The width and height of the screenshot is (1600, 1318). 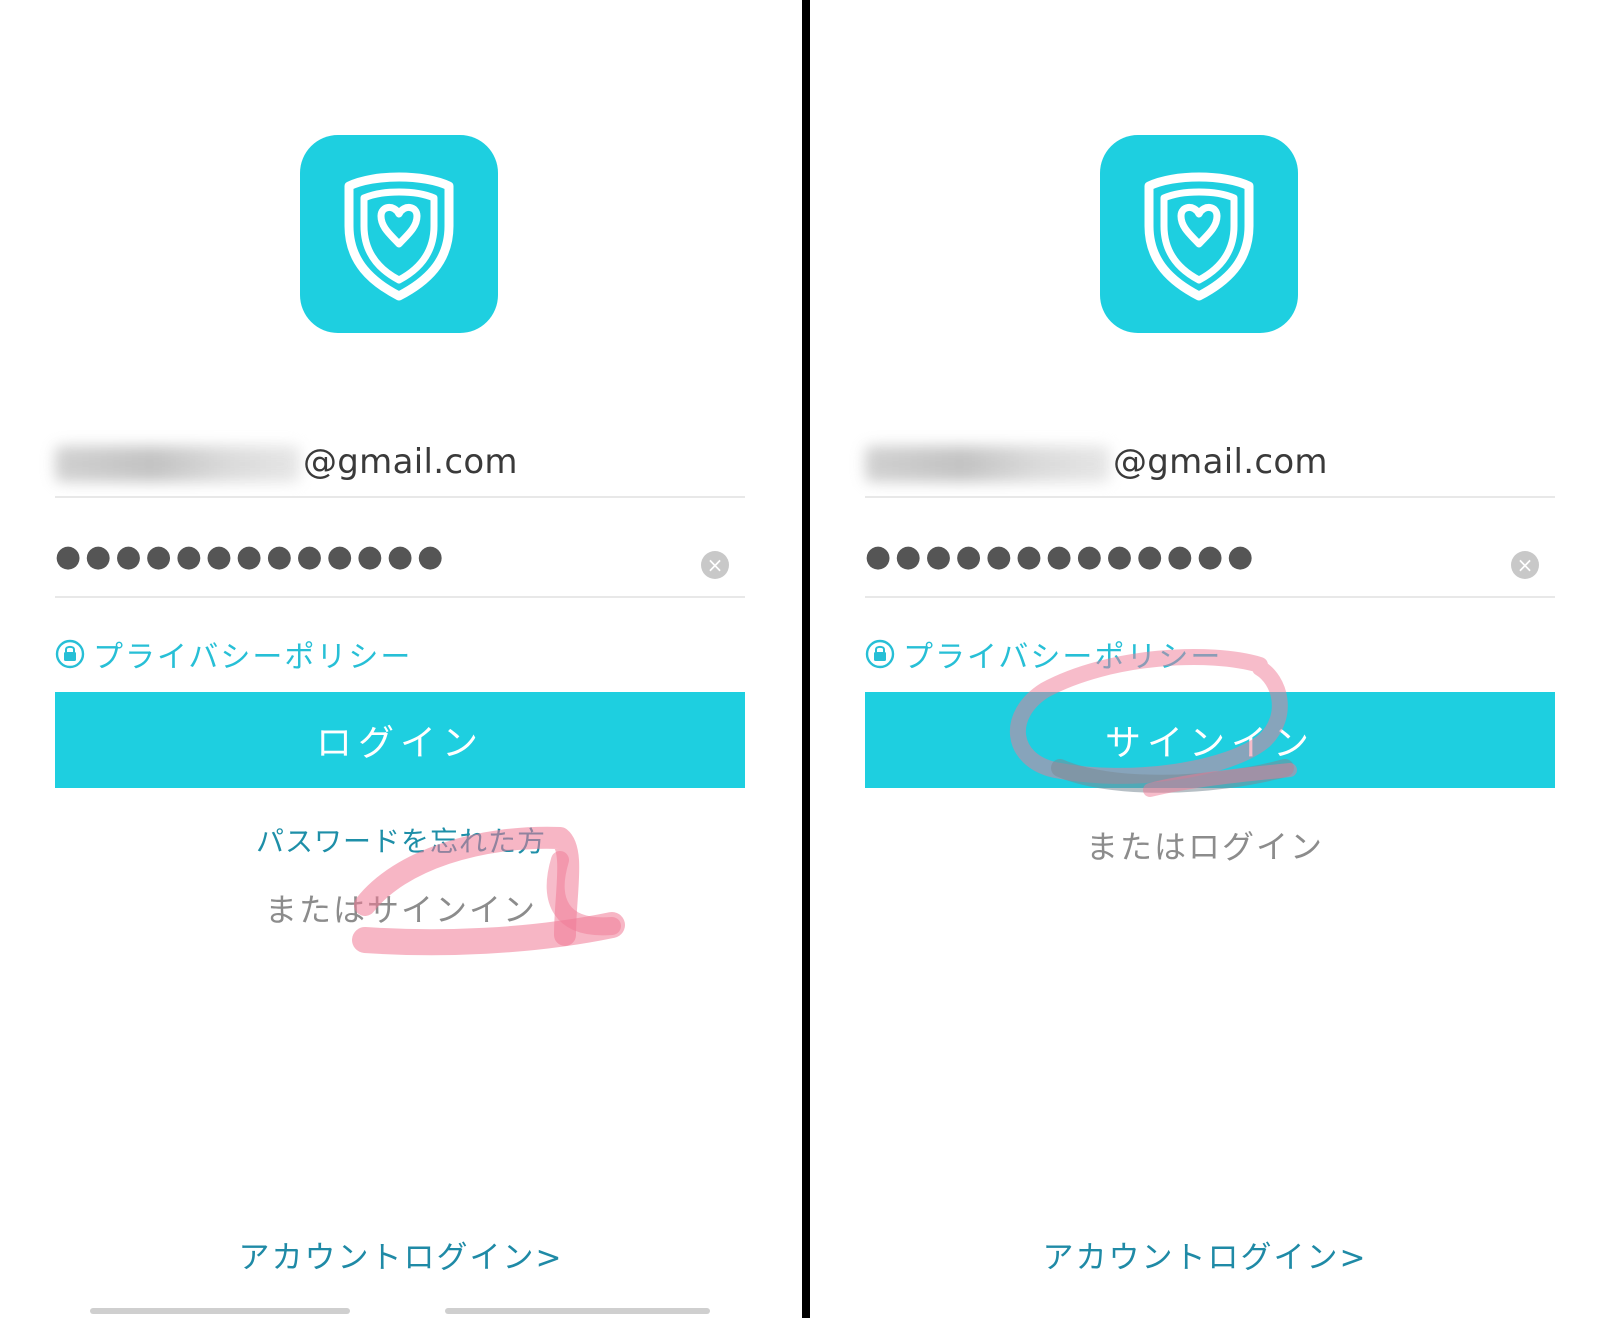 What do you see at coordinates (400, 740) in the screenshot?
I see `login-button: ログイン` at bounding box center [400, 740].